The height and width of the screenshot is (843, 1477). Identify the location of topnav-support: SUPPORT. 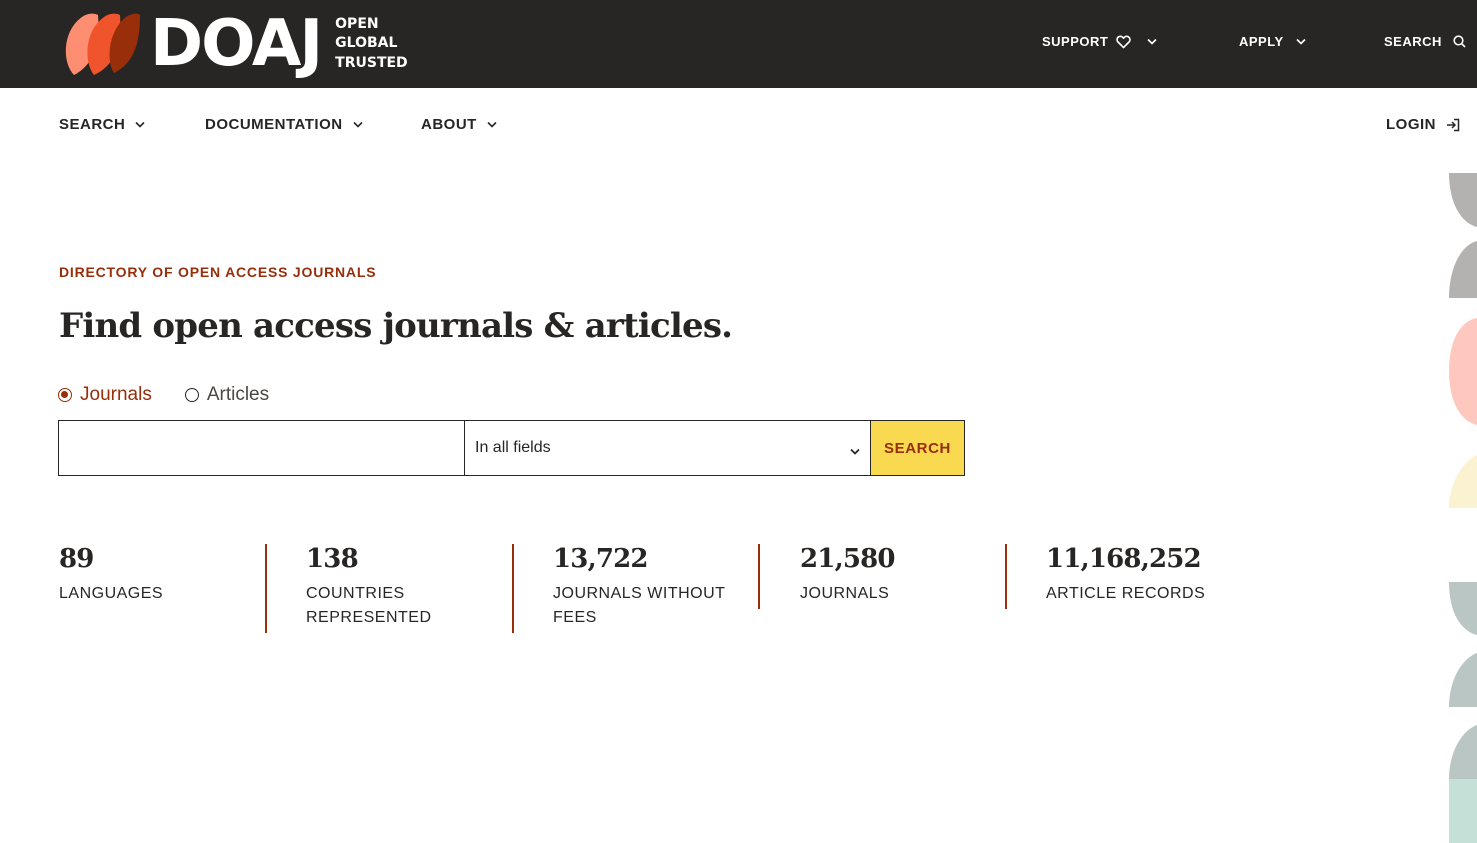
(1099, 41).